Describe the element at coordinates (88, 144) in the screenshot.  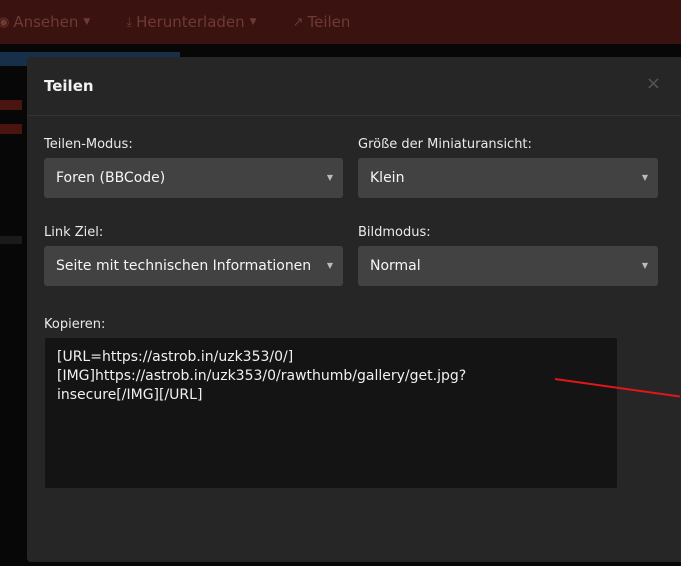
I see `share-mode-label: Teilen-Modus:` at that location.